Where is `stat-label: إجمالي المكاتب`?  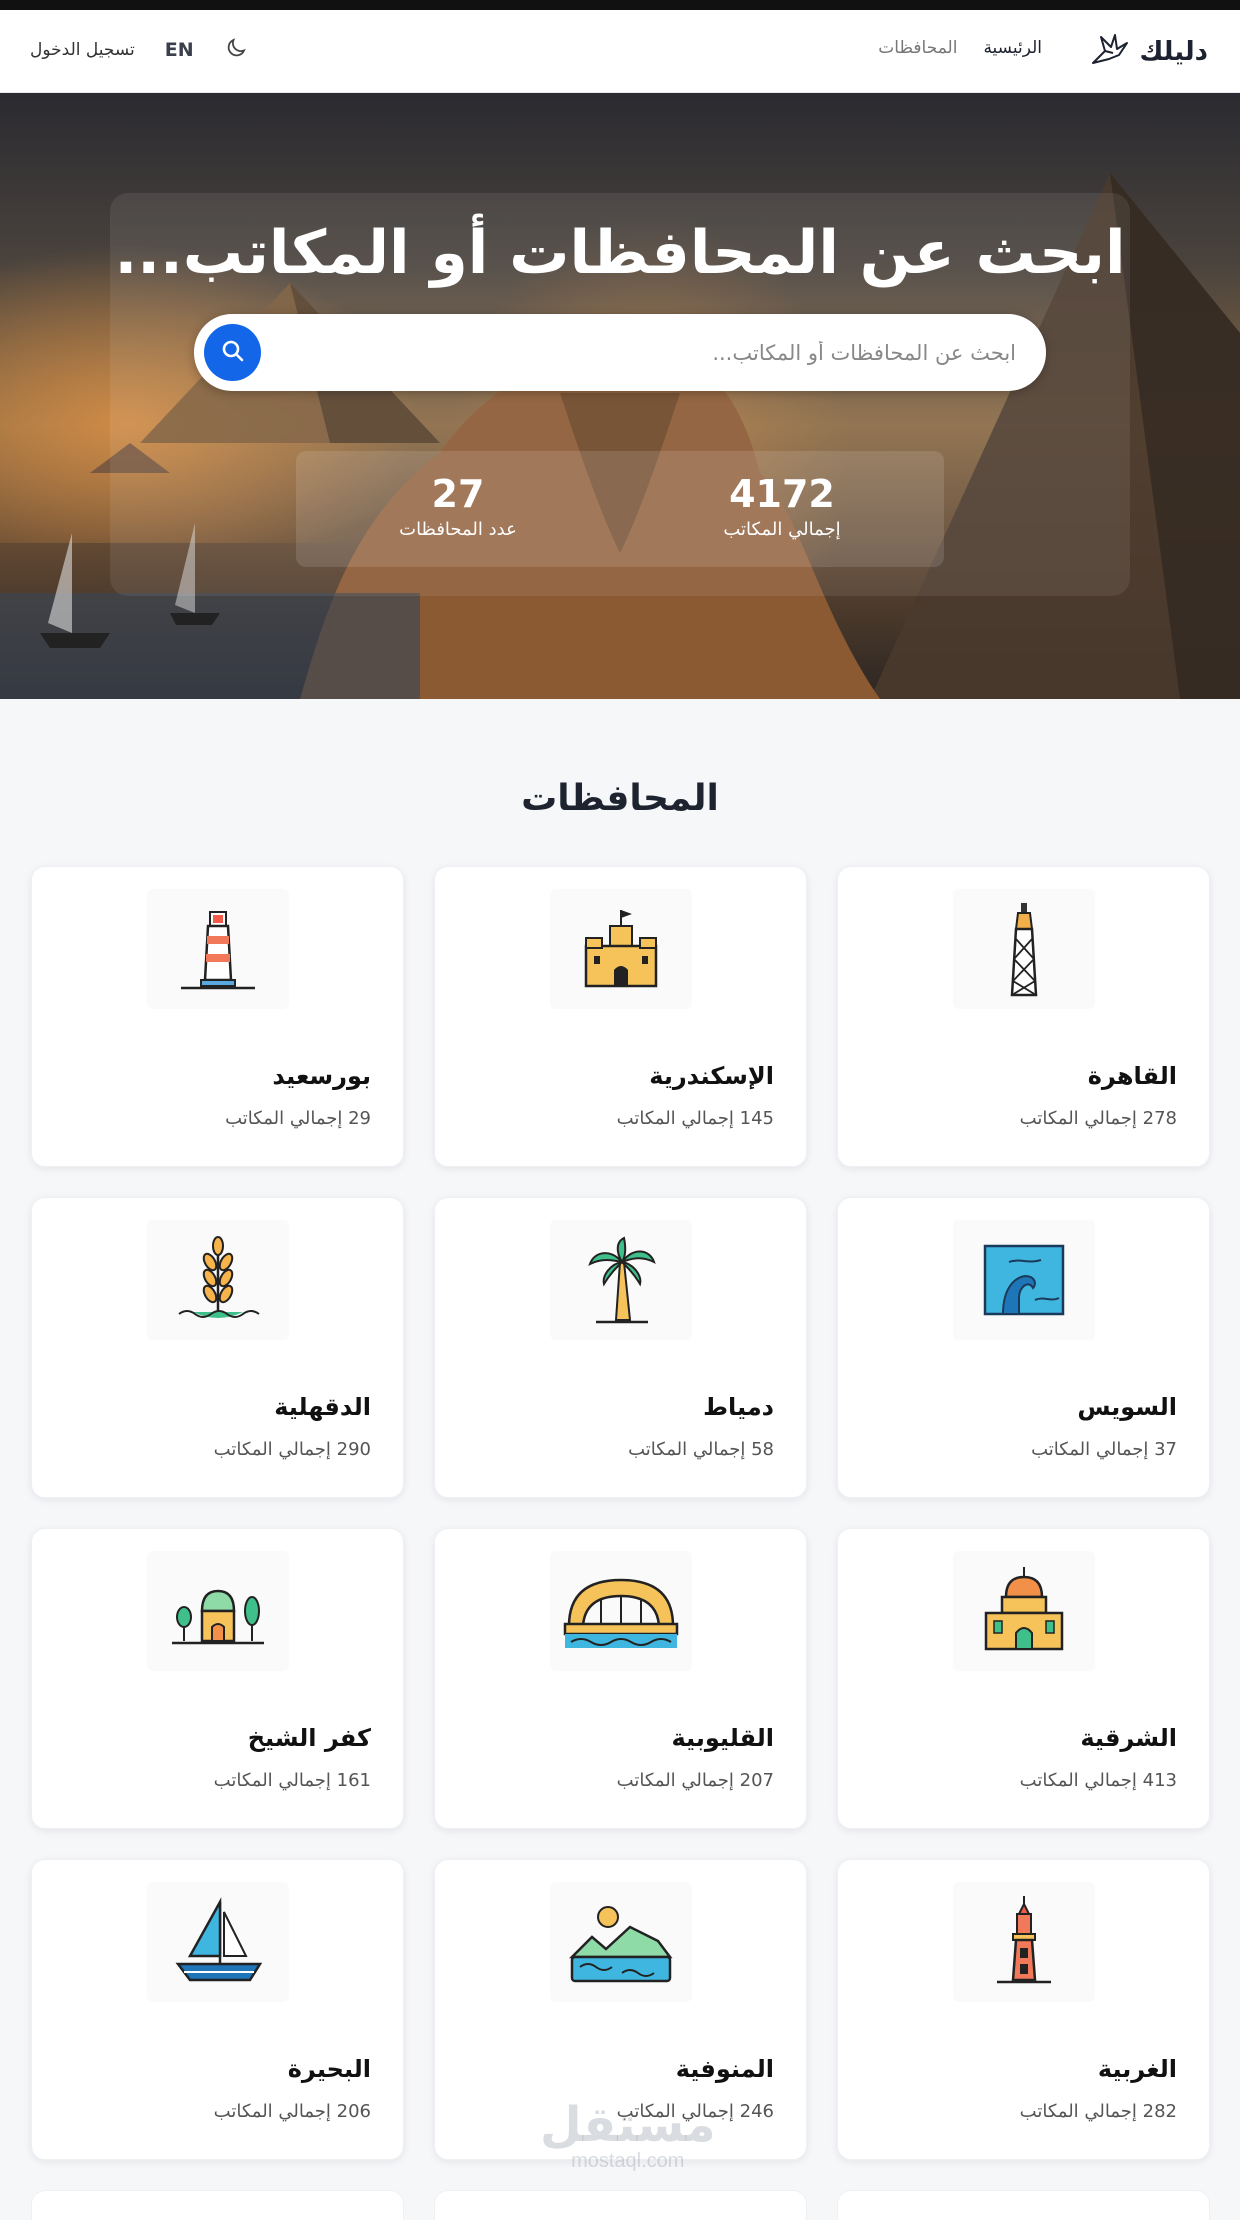 stat-label: إجمالي المكاتب is located at coordinates (782, 529).